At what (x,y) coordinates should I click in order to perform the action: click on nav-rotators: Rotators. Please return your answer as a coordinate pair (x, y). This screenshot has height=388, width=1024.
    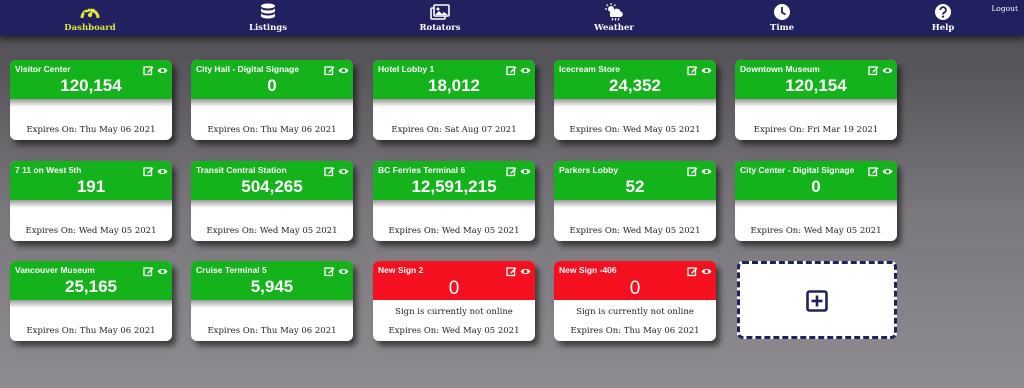
    Looking at the image, I should click on (440, 19).